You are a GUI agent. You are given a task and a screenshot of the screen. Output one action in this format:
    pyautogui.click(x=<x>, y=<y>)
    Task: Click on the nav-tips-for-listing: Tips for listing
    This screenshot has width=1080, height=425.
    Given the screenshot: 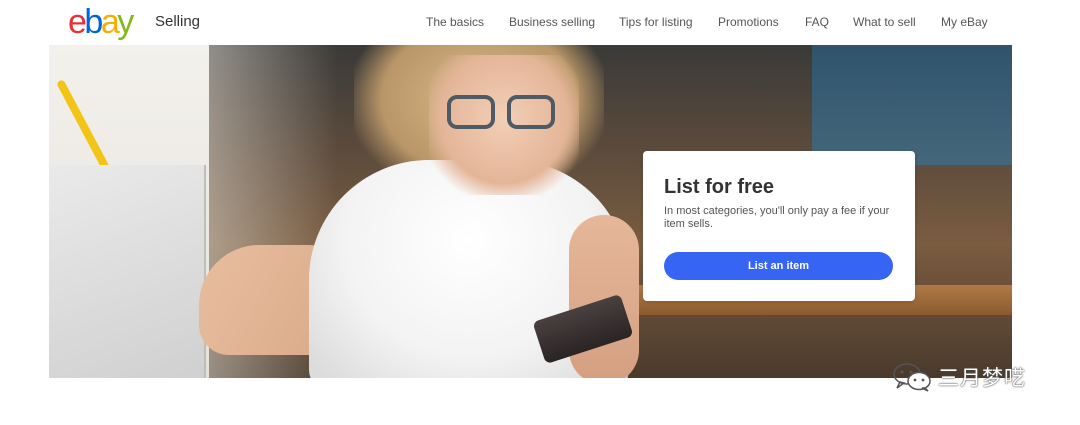 What is the action you would take?
    pyautogui.click(x=656, y=22)
    